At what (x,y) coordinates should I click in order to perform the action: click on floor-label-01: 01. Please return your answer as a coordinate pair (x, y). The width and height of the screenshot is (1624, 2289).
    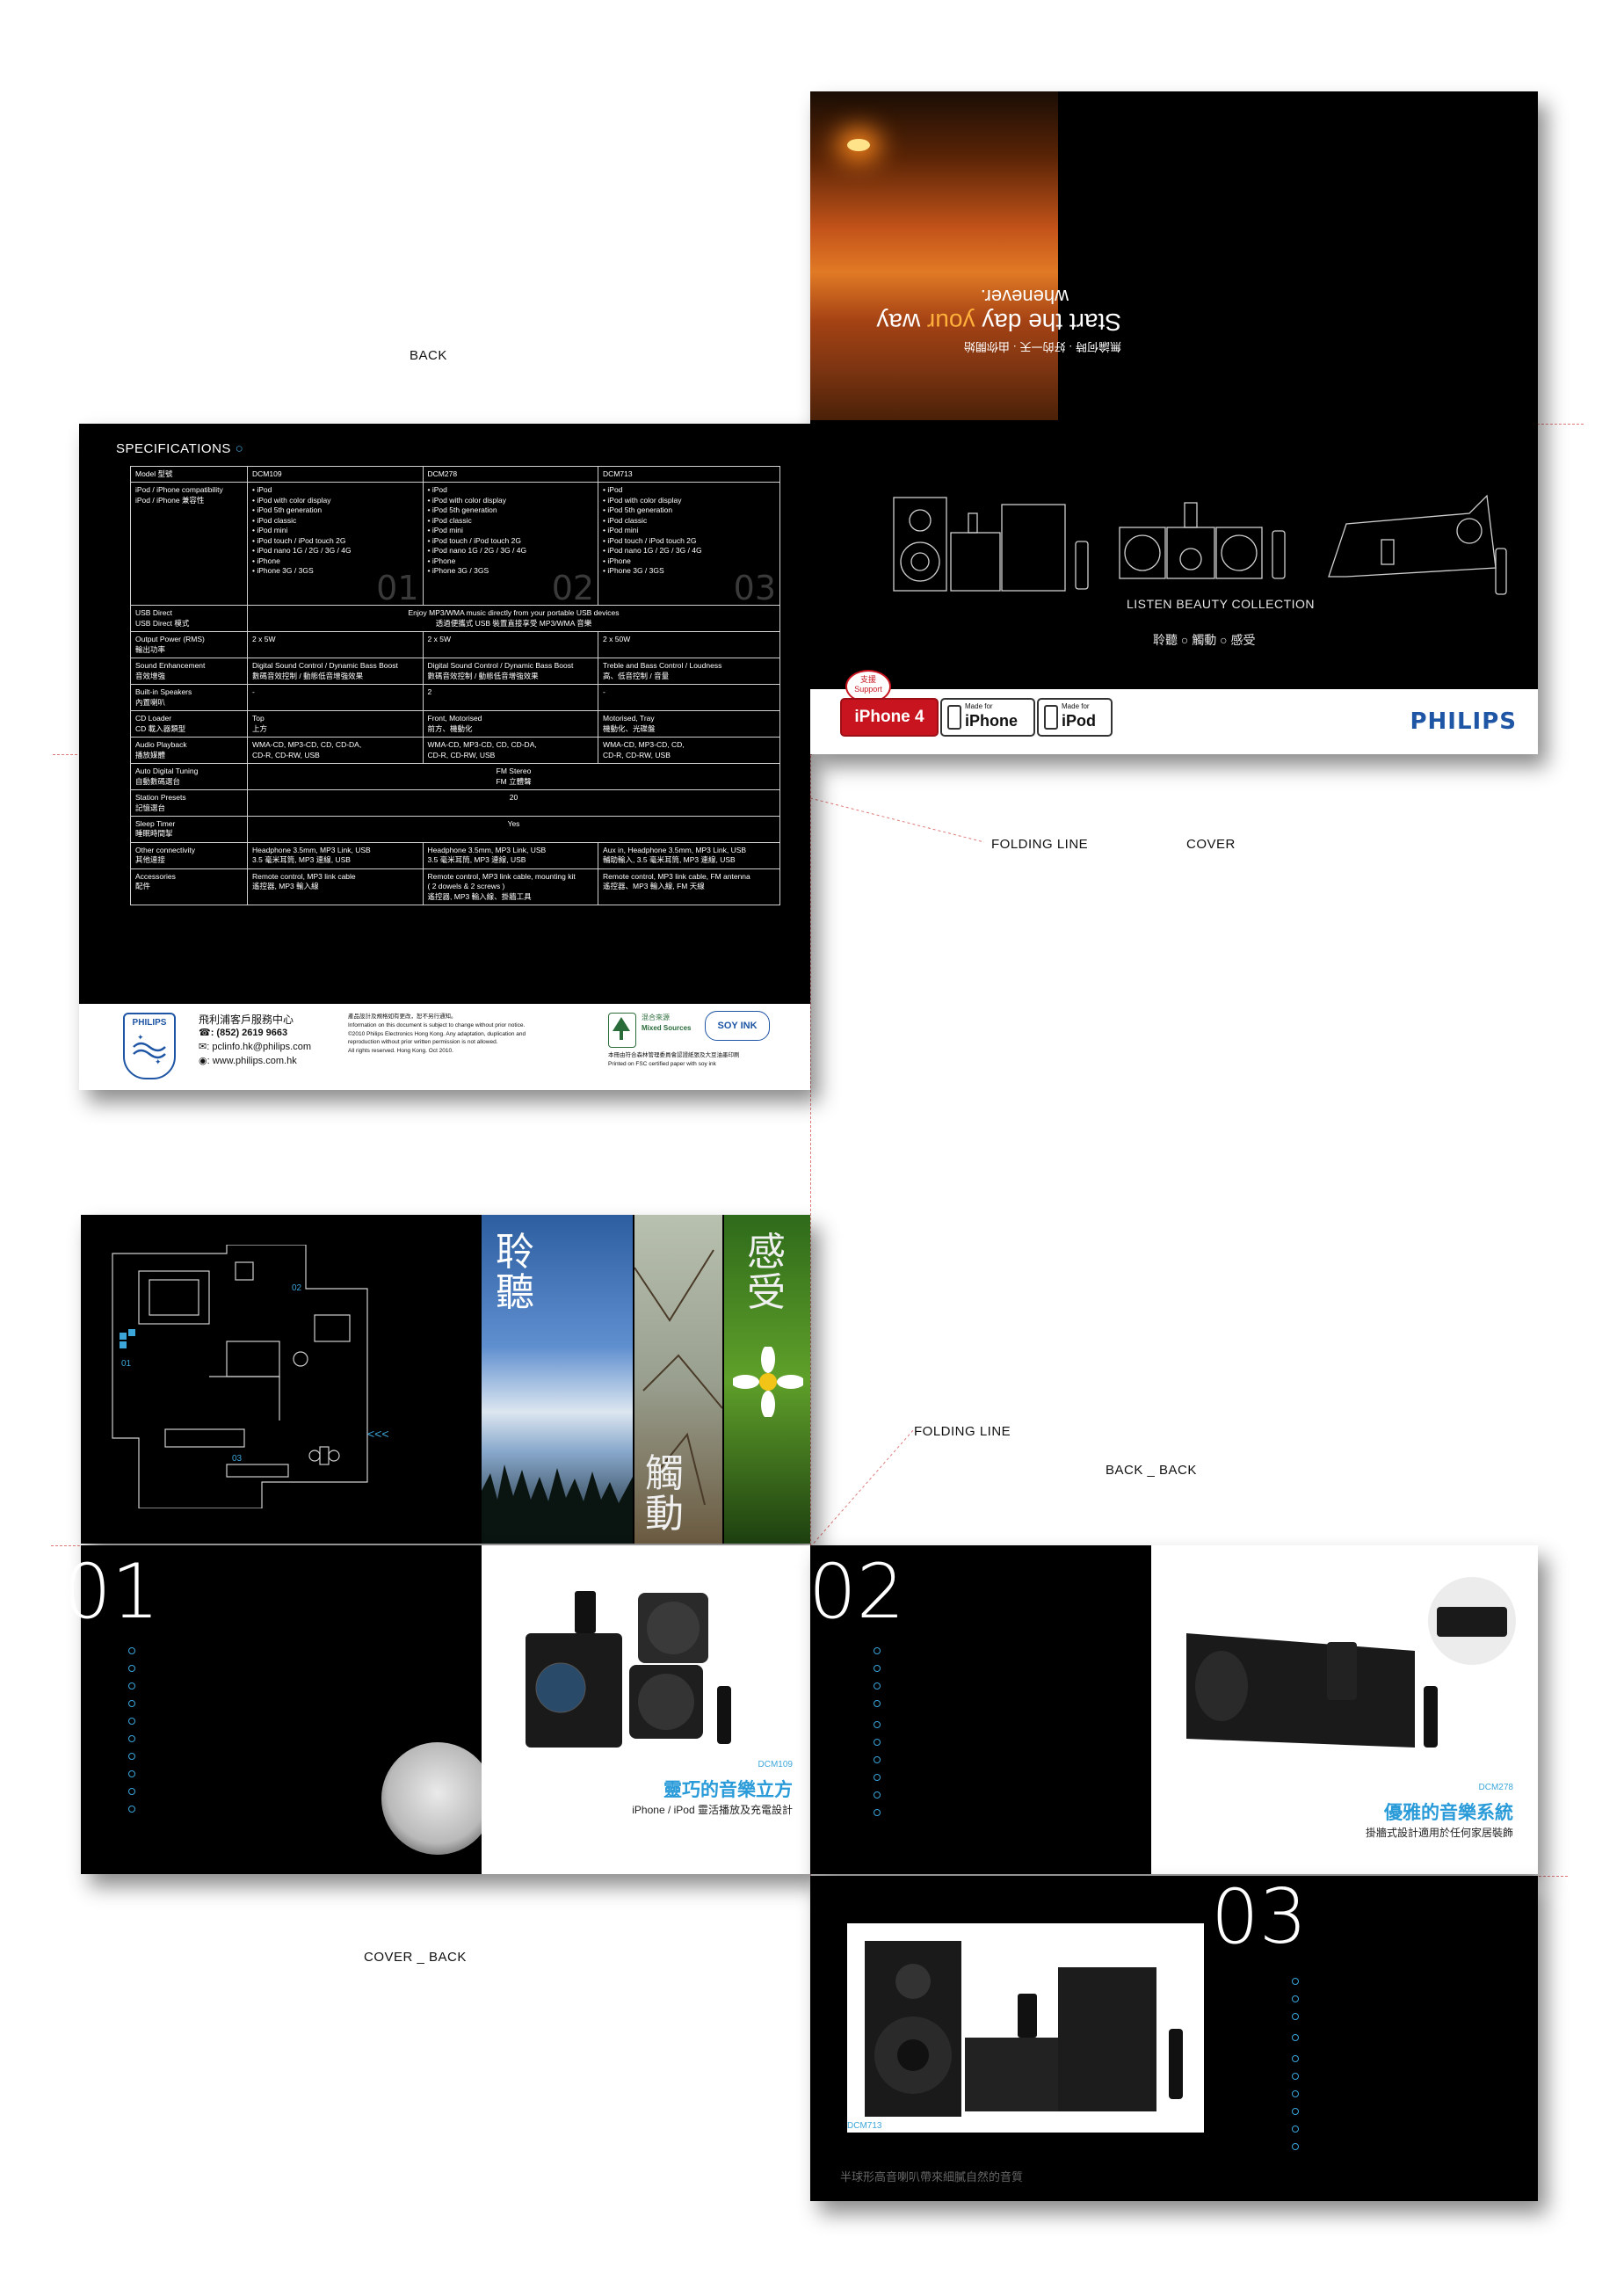
    Looking at the image, I should click on (127, 1364).